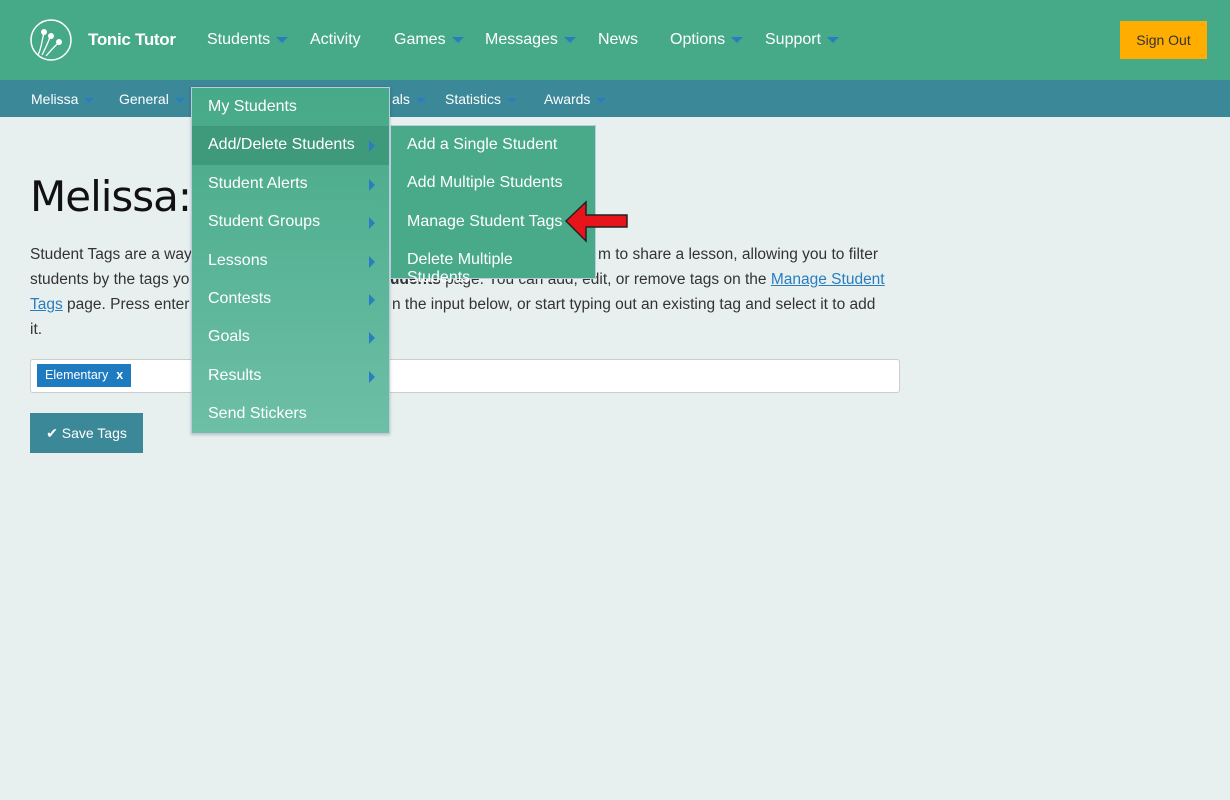 This screenshot has width=1230, height=800. Describe the element at coordinates (429, 40) in the screenshot. I see `nav-games: Games` at that location.